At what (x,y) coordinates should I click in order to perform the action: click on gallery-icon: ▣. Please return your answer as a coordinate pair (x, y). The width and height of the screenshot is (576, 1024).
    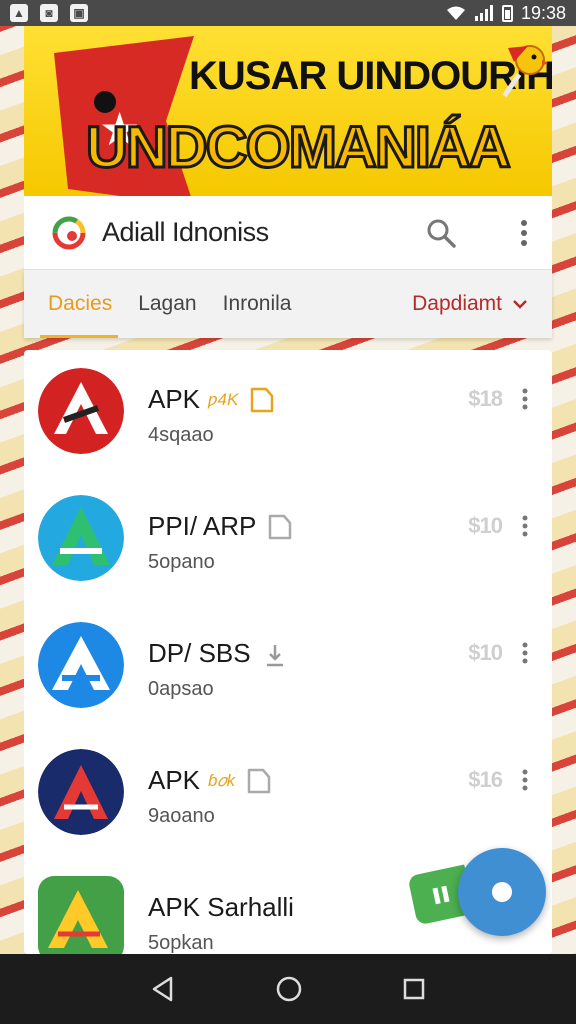
    Looking at the image, I should click on (79, 13).